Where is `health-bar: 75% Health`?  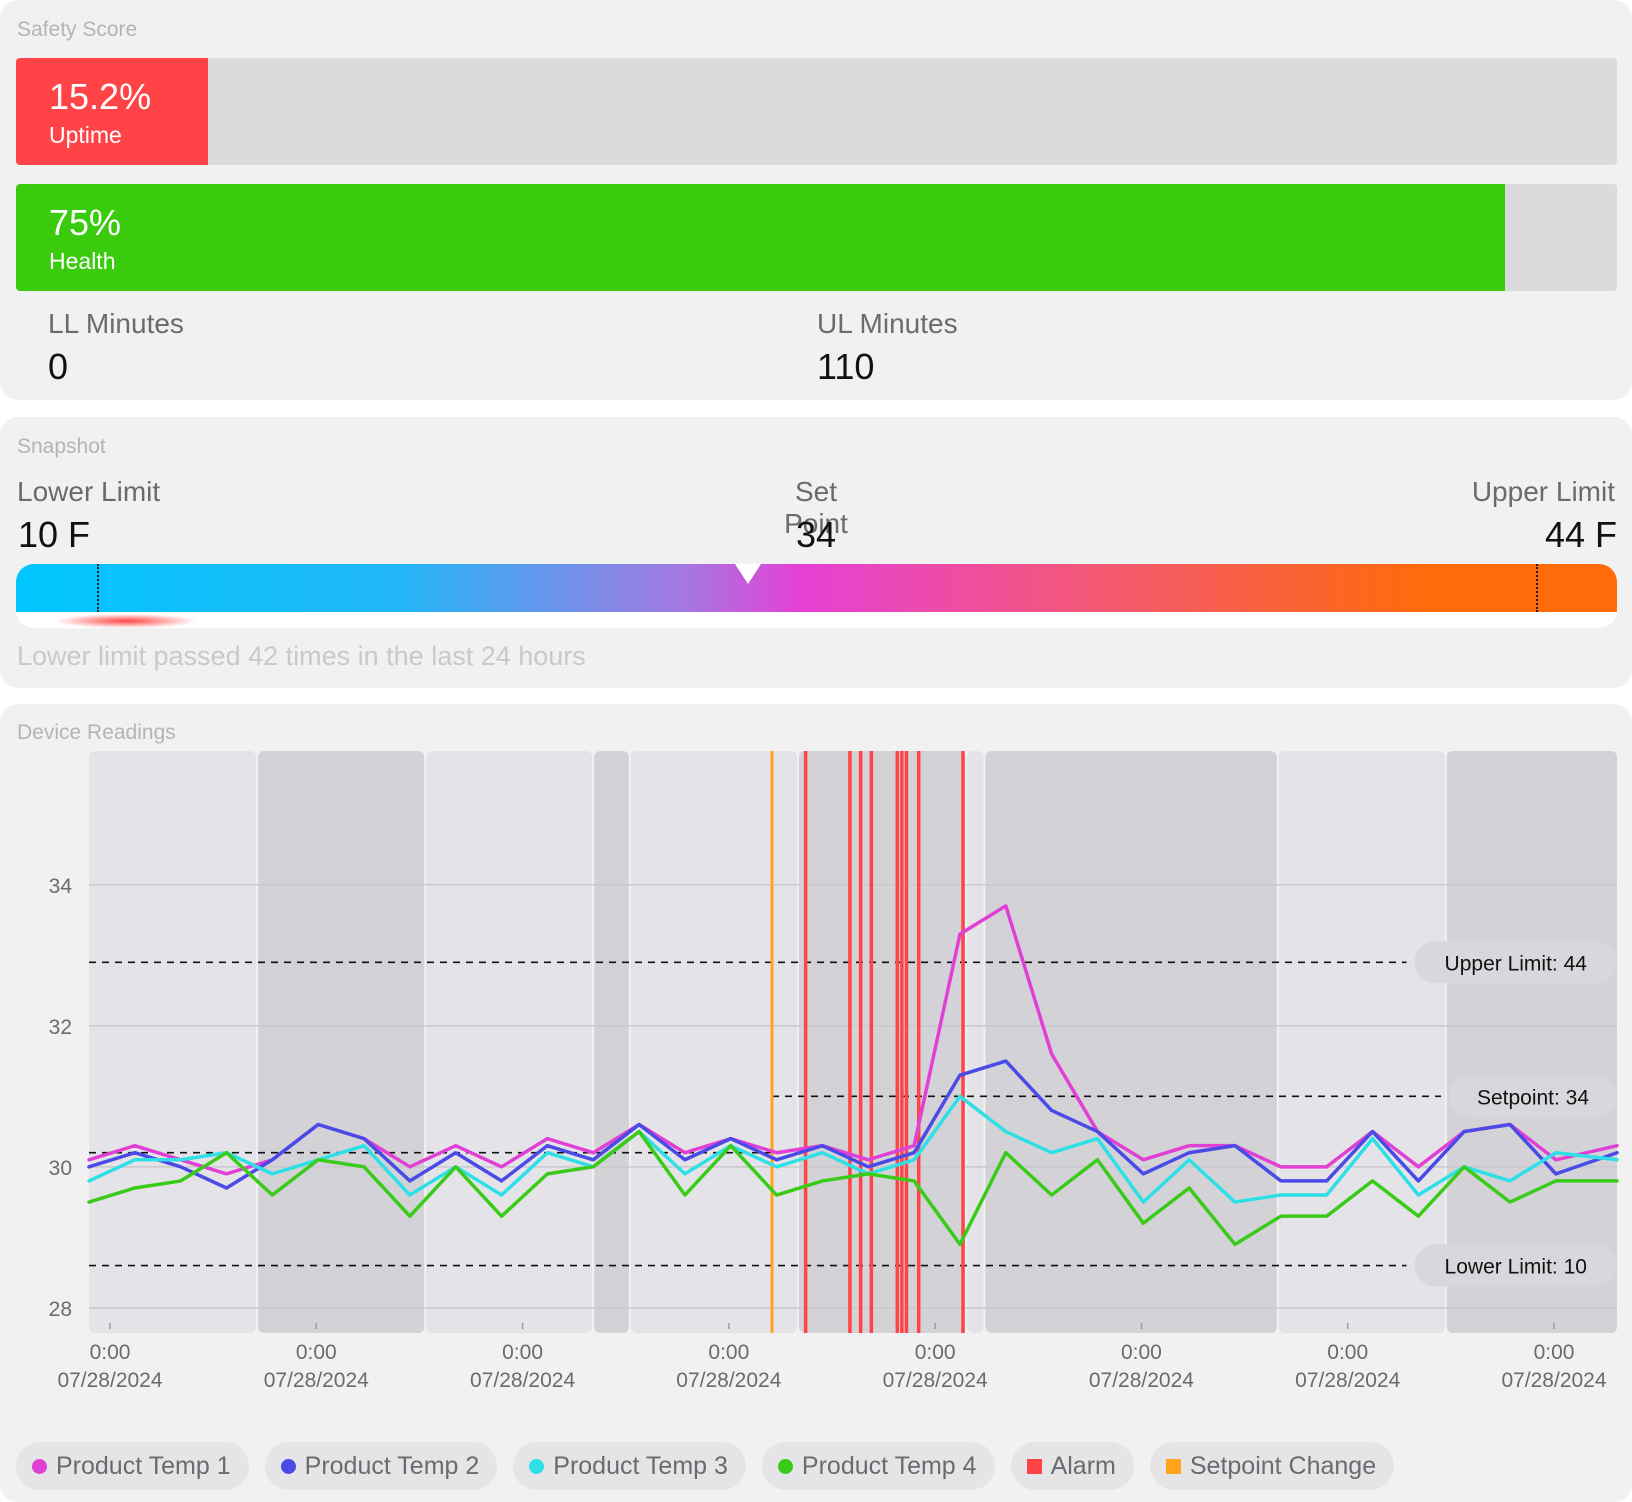
health-bar: 75% Health is located at coordinates (816, 237).